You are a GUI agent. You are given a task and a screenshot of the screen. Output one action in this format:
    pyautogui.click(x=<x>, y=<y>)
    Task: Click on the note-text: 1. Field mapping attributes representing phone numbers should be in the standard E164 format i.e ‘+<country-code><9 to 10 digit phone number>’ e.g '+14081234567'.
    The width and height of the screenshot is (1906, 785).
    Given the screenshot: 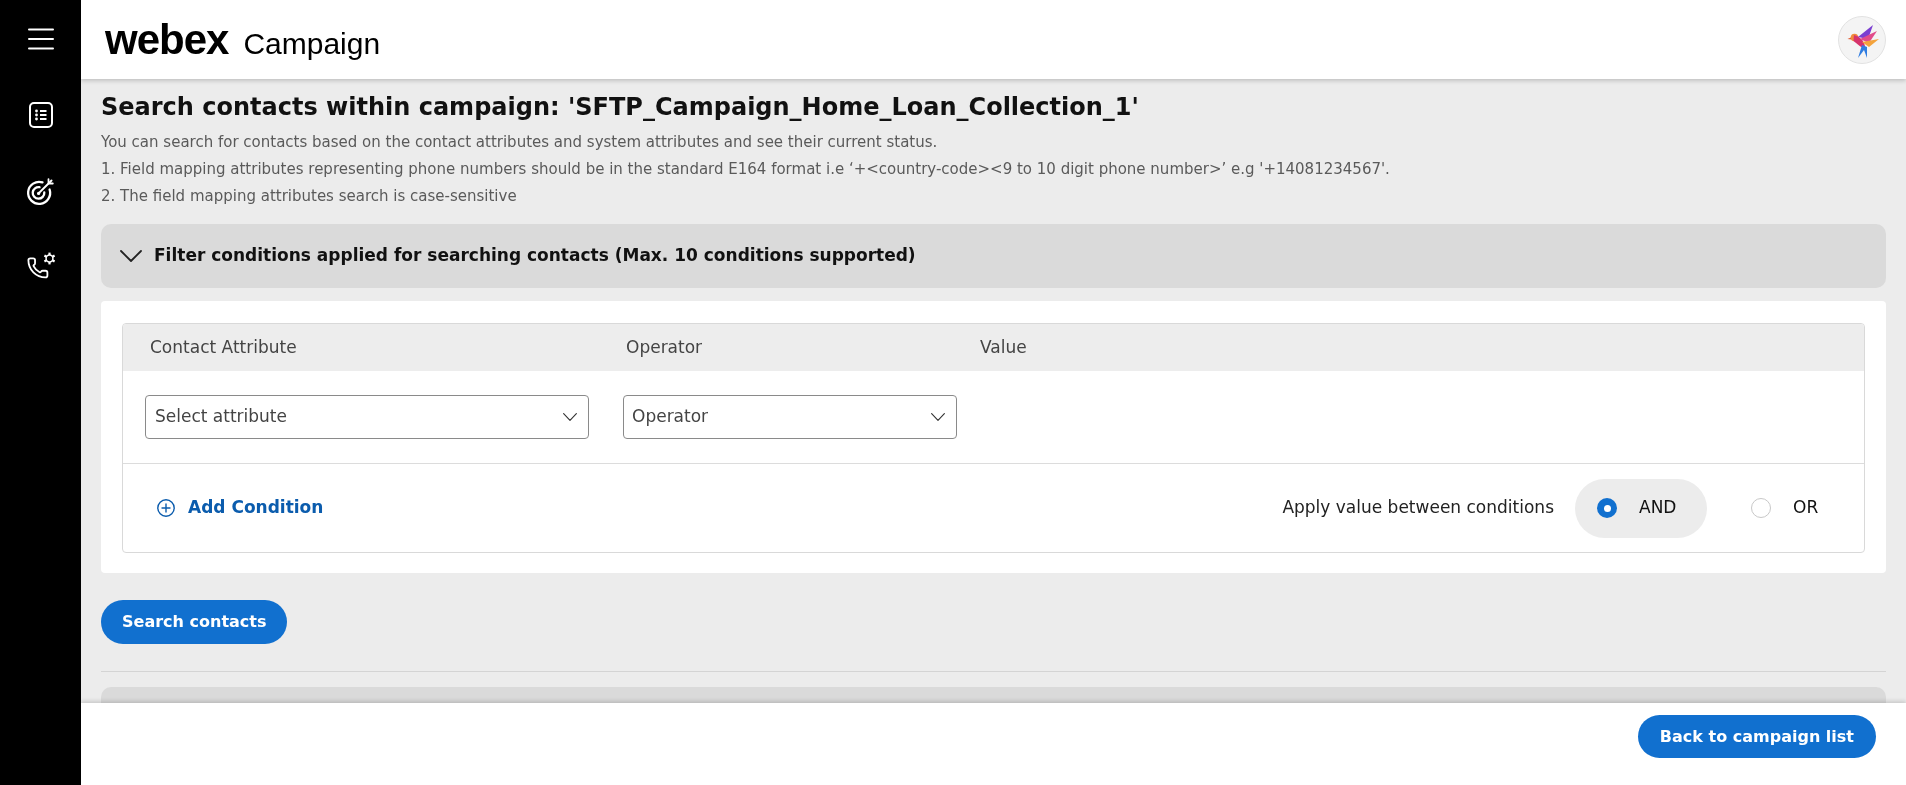 What is the action you would take?
    pyautogui.click(x=746, y=169)
    